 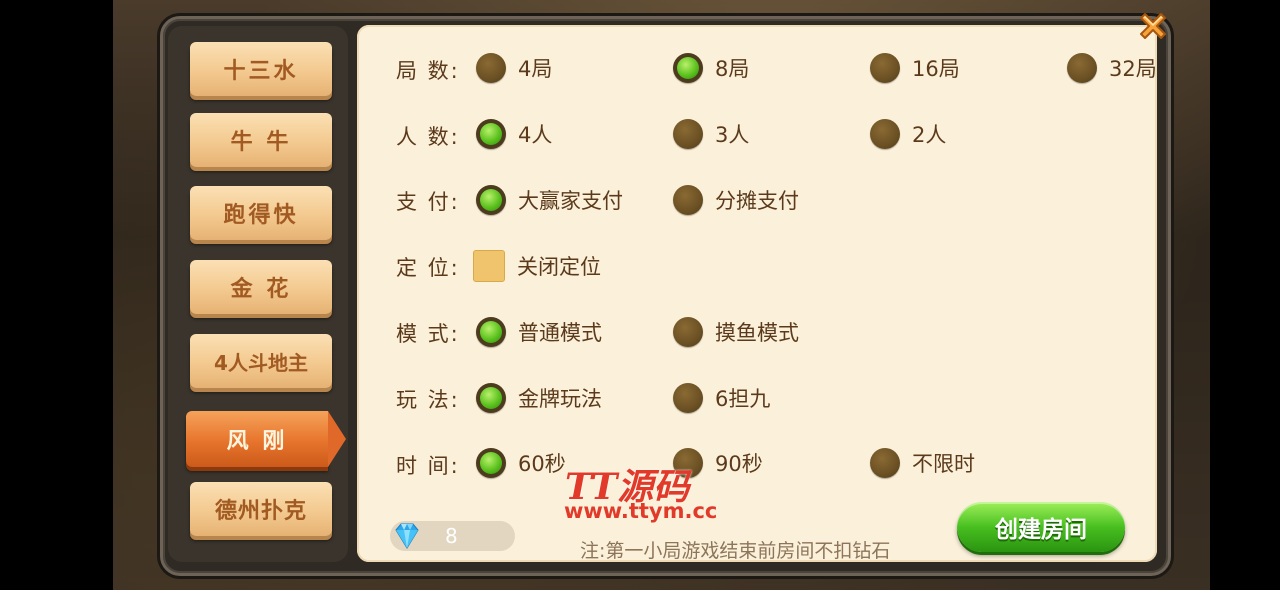 What do you see at coordinates (428, 268) in the screenshot?
I see `location-label: 定 位:` at bounding box center [428, 268].